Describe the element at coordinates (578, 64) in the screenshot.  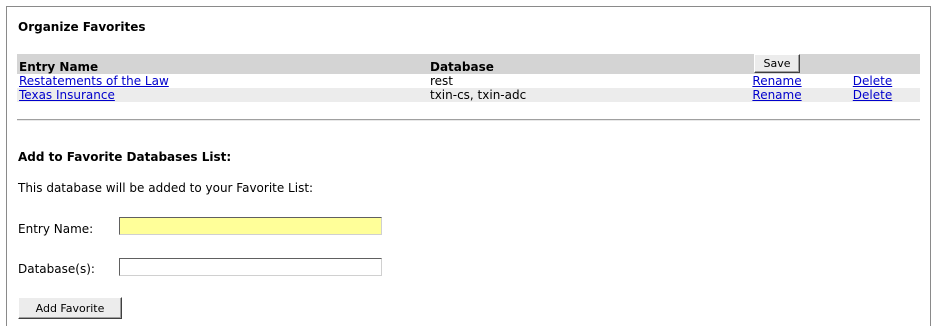
I see `column-header-database: Database` at that location.